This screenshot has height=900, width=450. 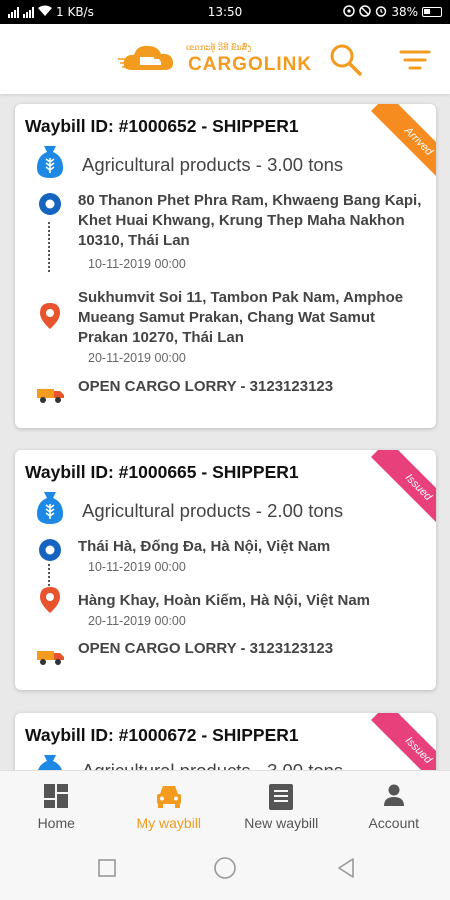 I want to click on signal-icon, so click(x=13, y=12).